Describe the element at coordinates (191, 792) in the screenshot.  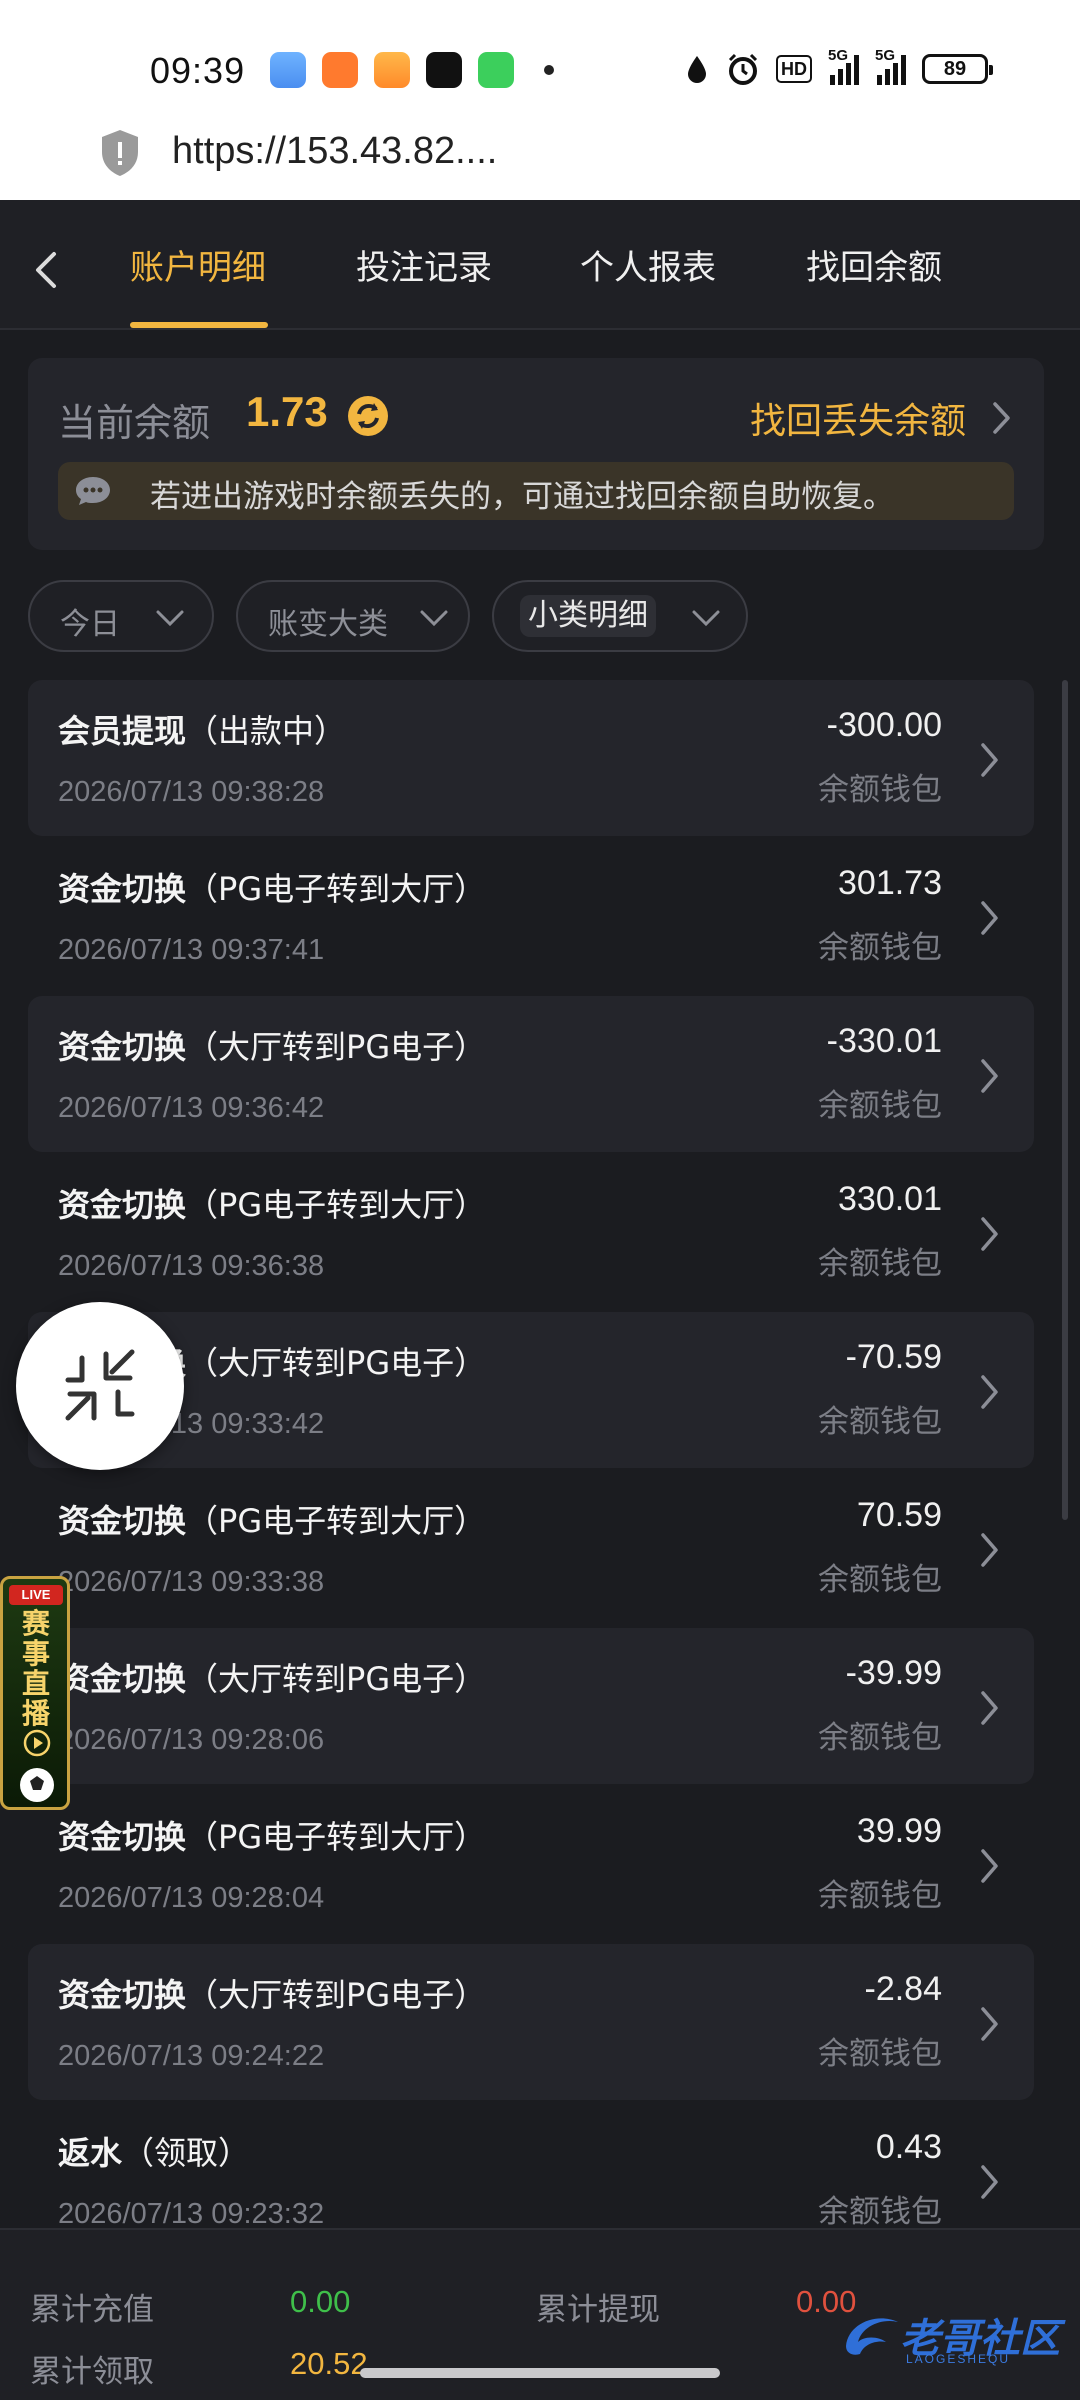
I see `transaction-date: 2026/07/13 09:38:28` at that location.